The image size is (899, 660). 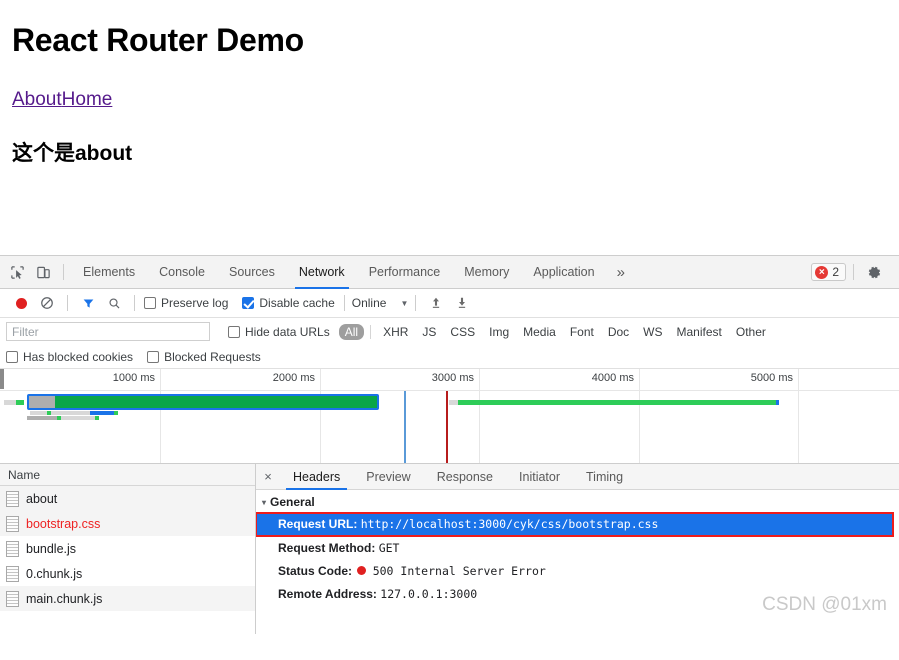 I want to click on preserve-log-checkbox: Preserve log, so click(x=186, y=303).